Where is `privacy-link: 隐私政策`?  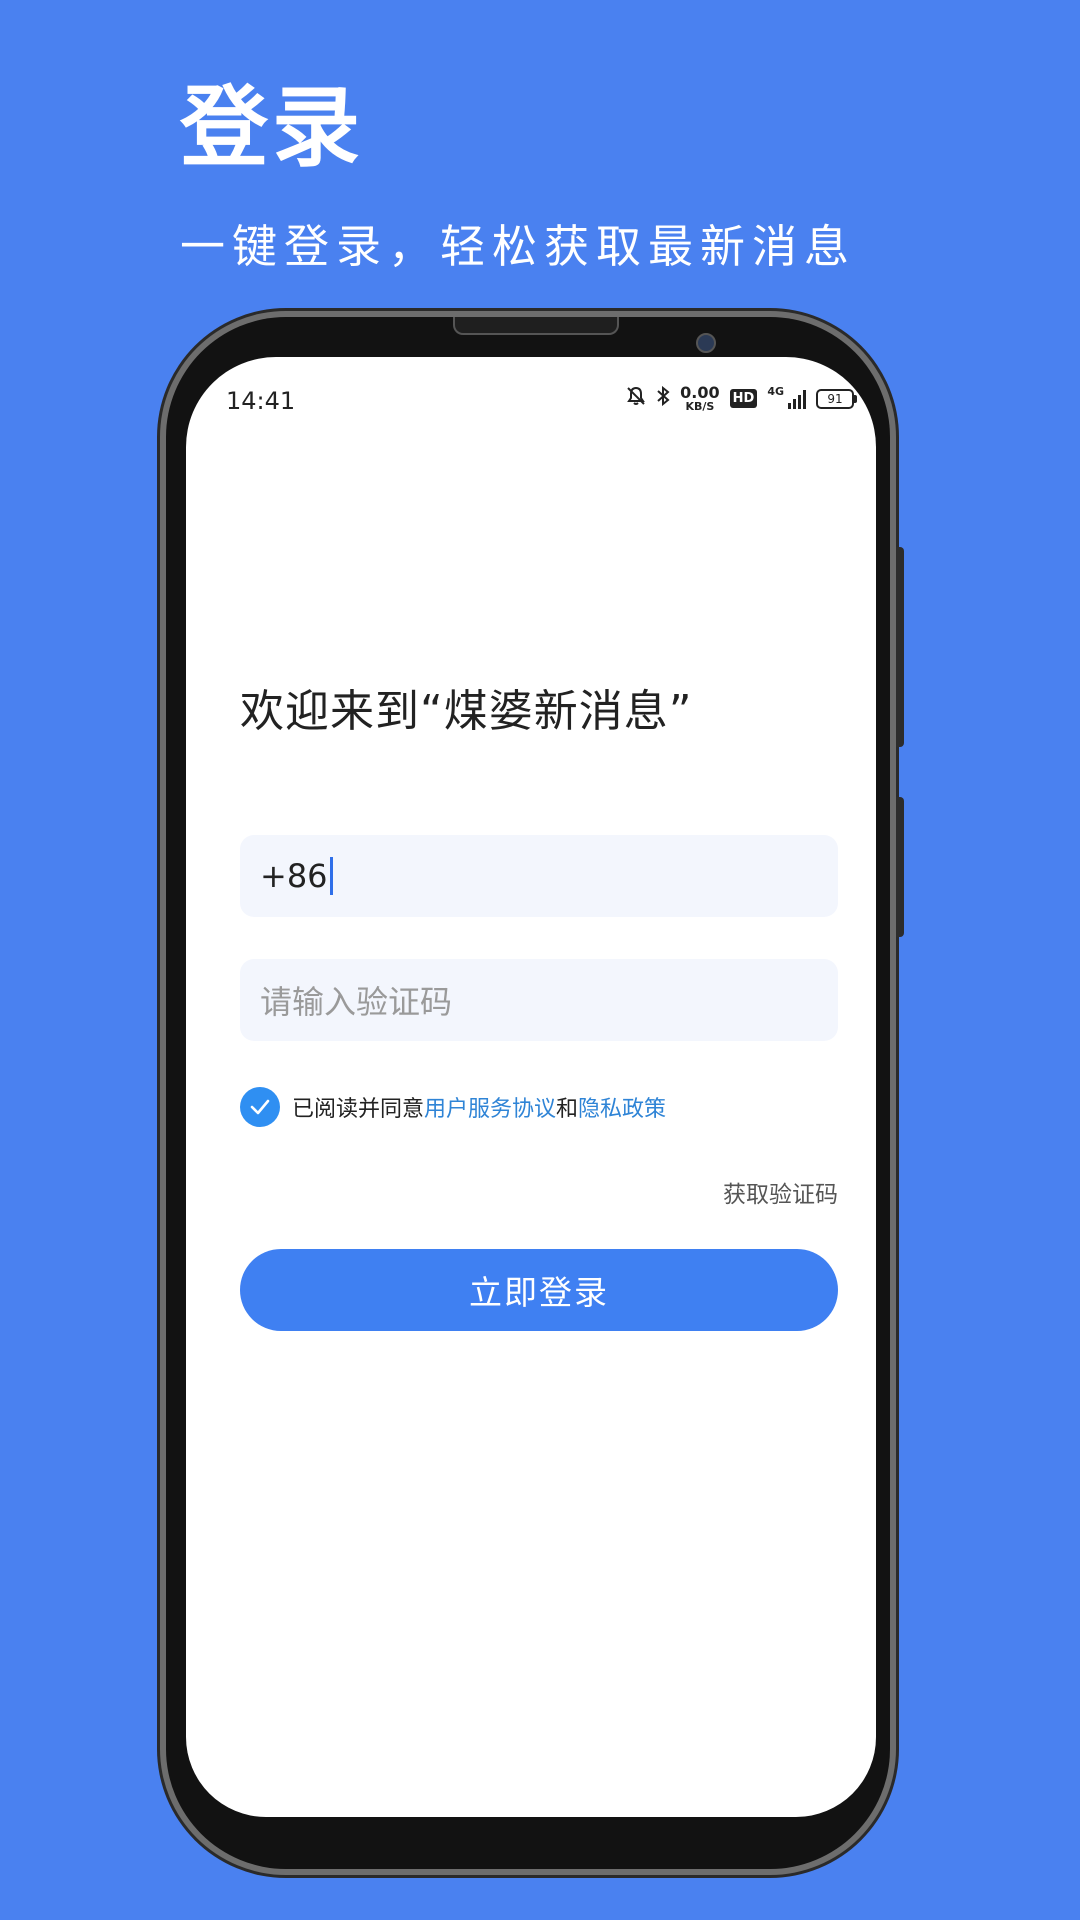 privacy-link: 隐私政策 is located at coordinates (622, 1109).